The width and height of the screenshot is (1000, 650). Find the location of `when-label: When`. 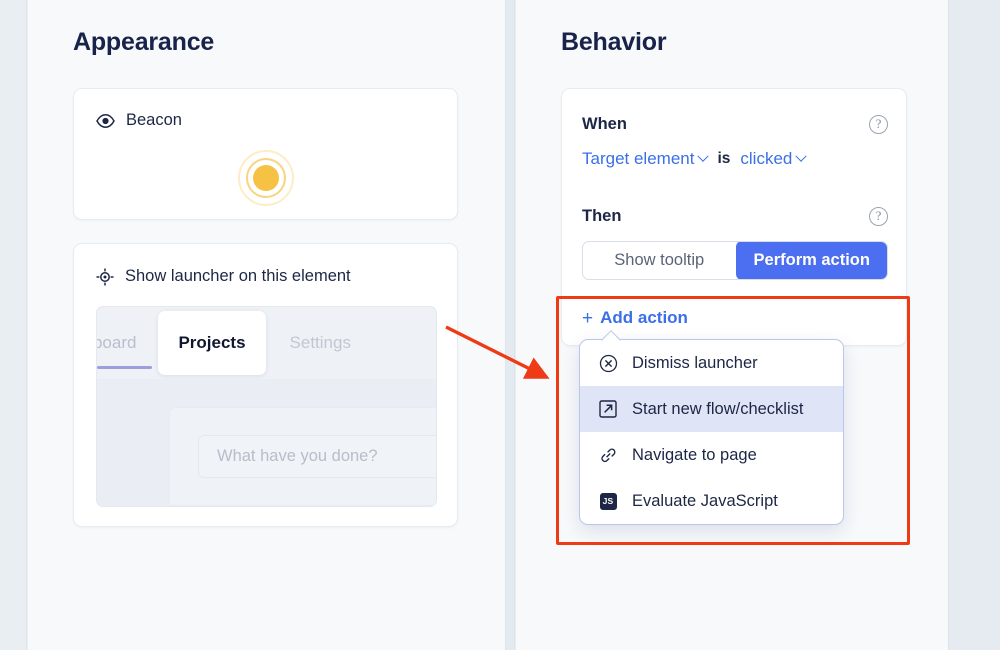

when-label: When is located at coordinates (604, 124).